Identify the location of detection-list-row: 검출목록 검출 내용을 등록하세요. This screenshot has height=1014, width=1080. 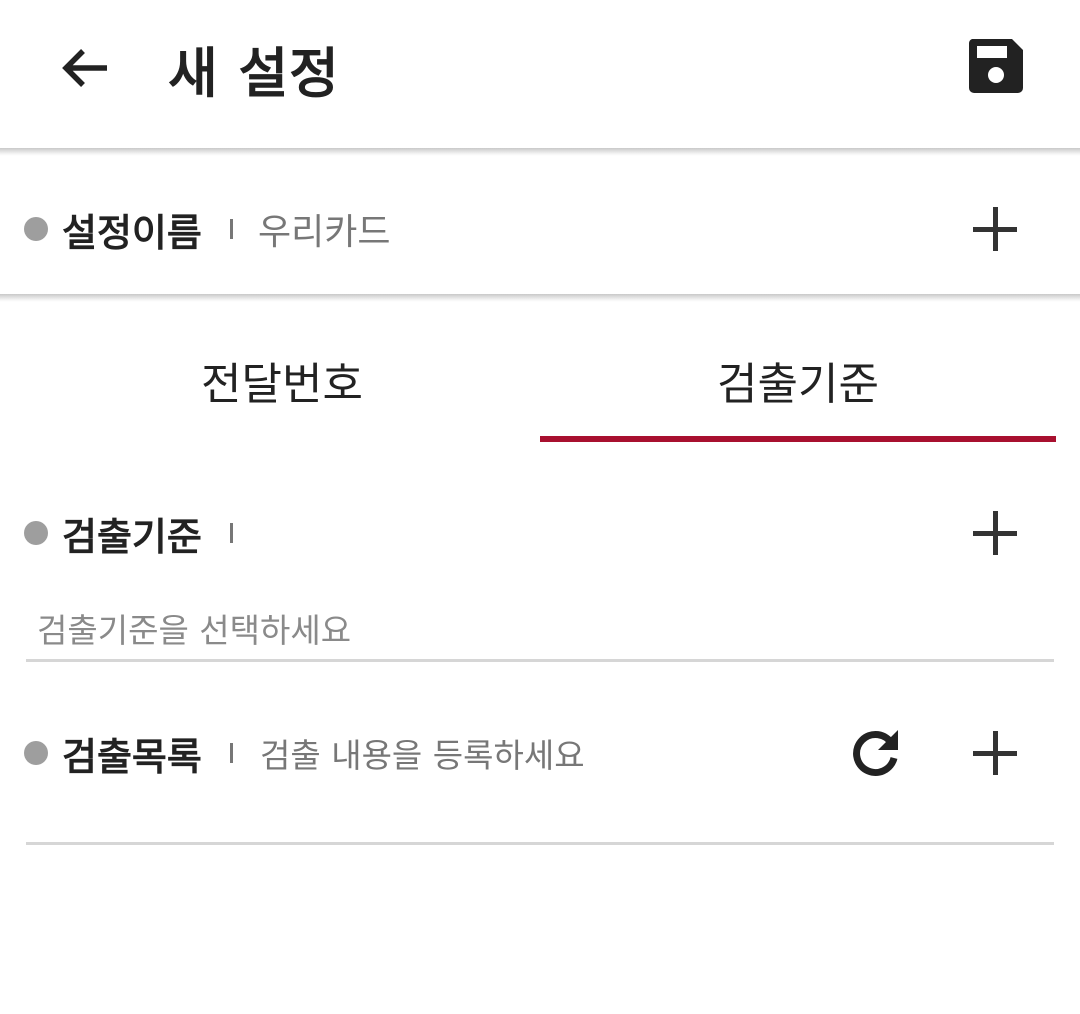
(540, 753).